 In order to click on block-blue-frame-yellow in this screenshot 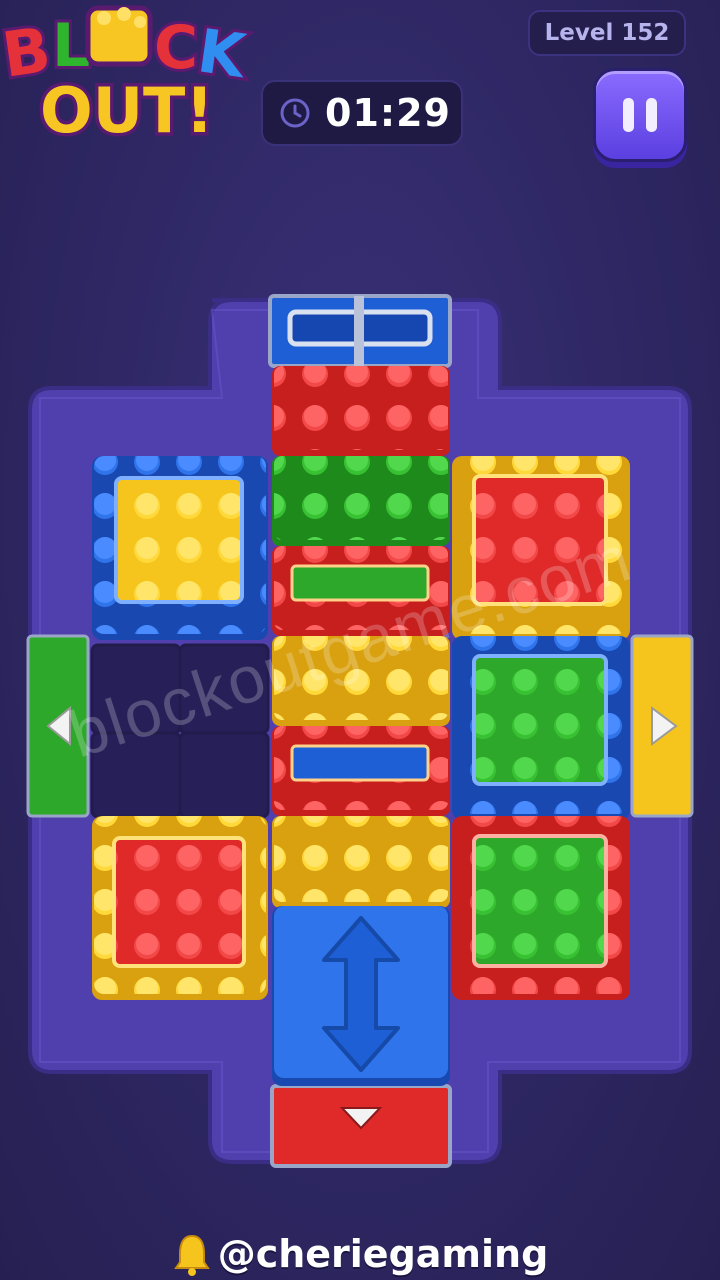, I will do `click(180, 548)`.